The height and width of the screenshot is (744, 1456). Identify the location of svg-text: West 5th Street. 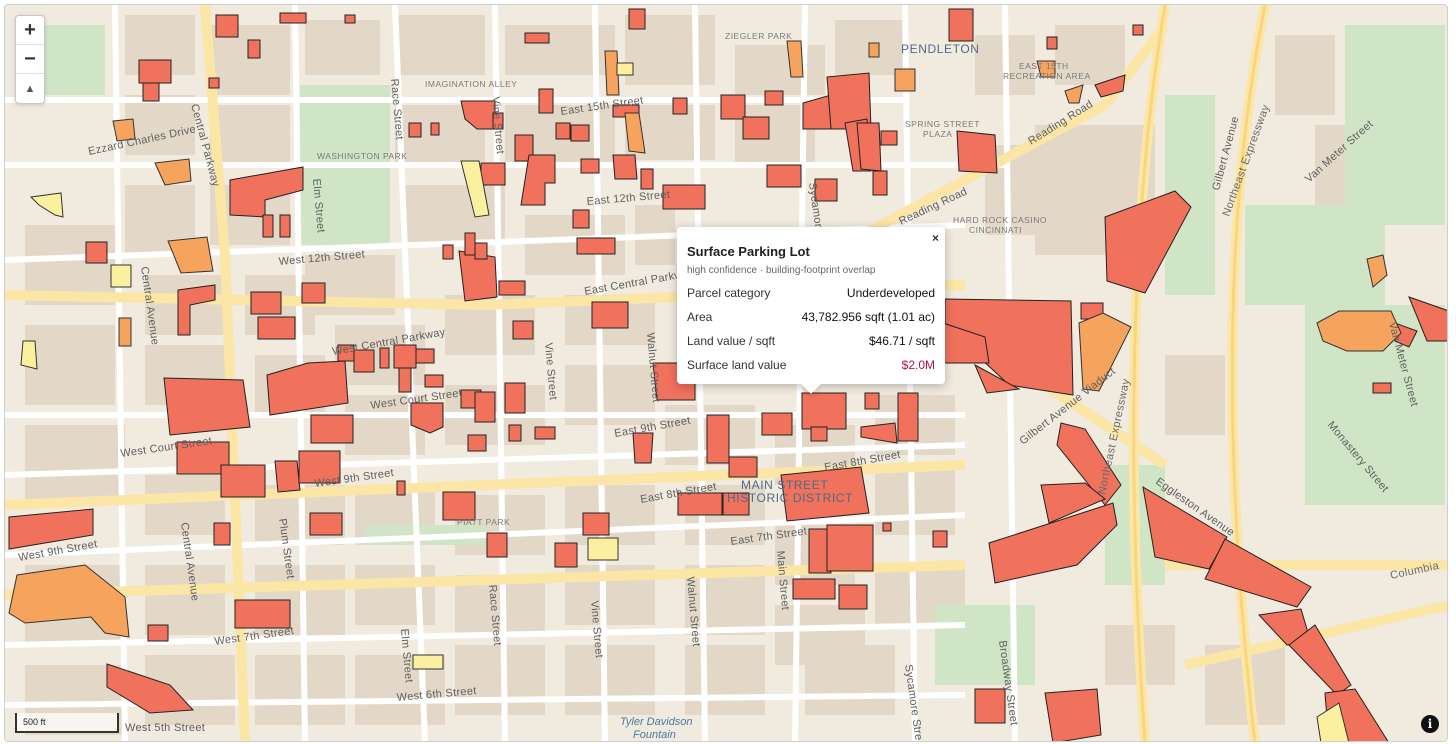
(165, 728).